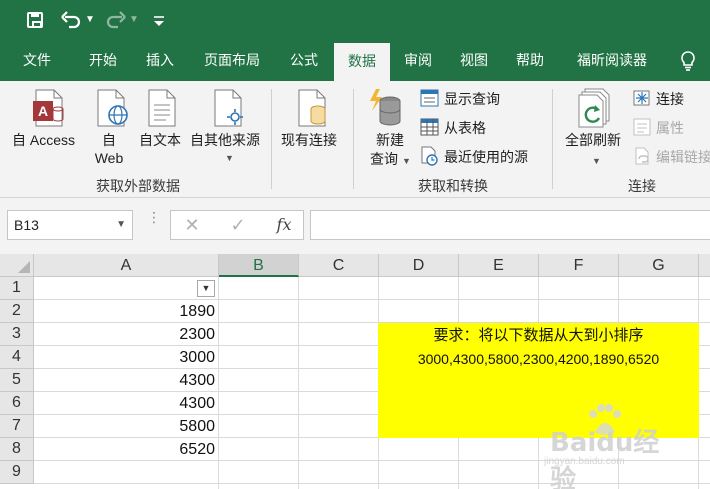  What do you see at coordinates (17, 472) in the screenshot?
I see `row-header-9: 9` at bounding box center [17, 472].